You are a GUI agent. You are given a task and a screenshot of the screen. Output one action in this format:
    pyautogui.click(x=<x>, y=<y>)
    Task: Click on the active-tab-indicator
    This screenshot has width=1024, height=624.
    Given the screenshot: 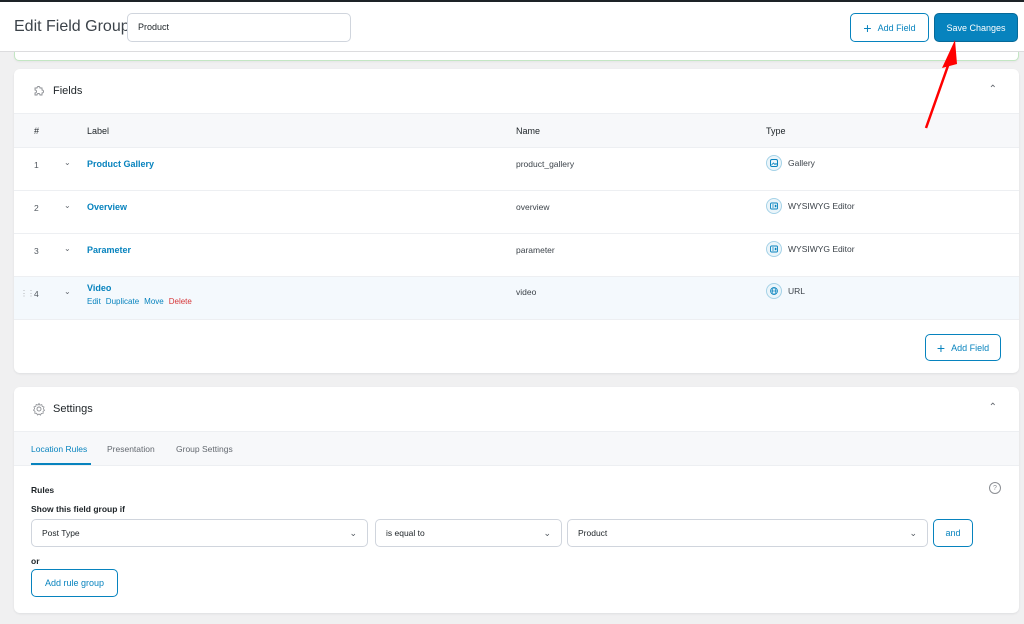 What is the action you would take?
    pyautogui.click(x=61, y=464)
    